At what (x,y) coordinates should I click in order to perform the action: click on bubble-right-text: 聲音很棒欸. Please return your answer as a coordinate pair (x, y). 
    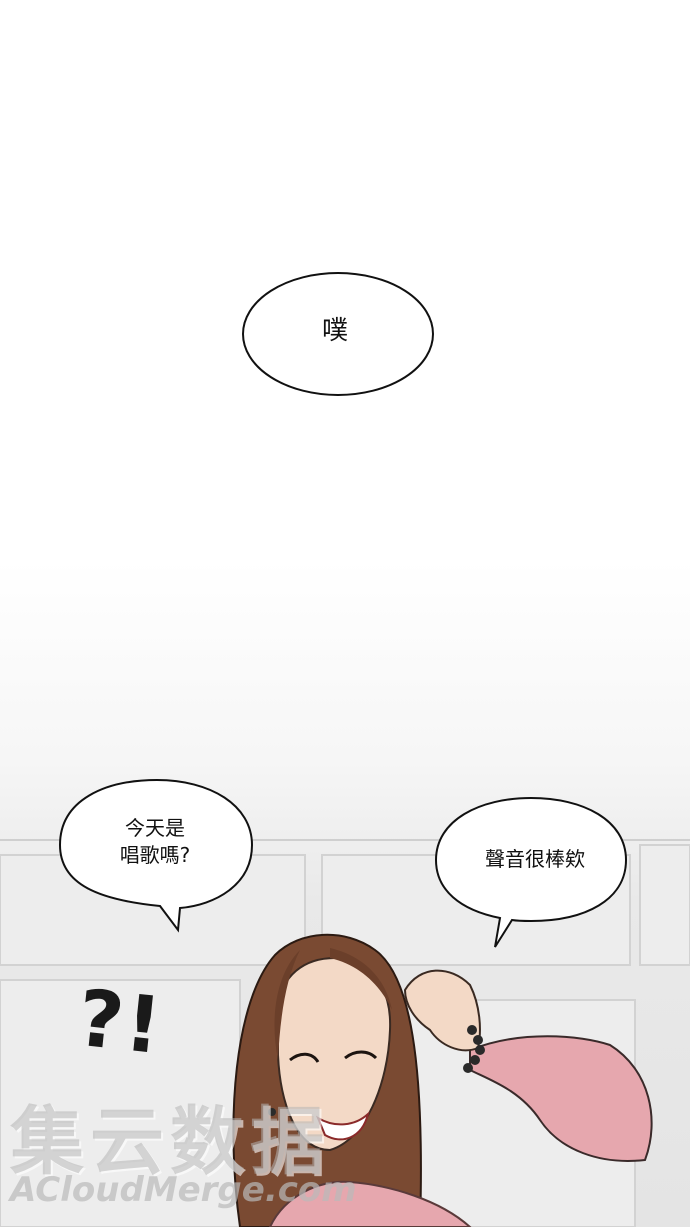
    Looking at the image, I should click on (535, 859).